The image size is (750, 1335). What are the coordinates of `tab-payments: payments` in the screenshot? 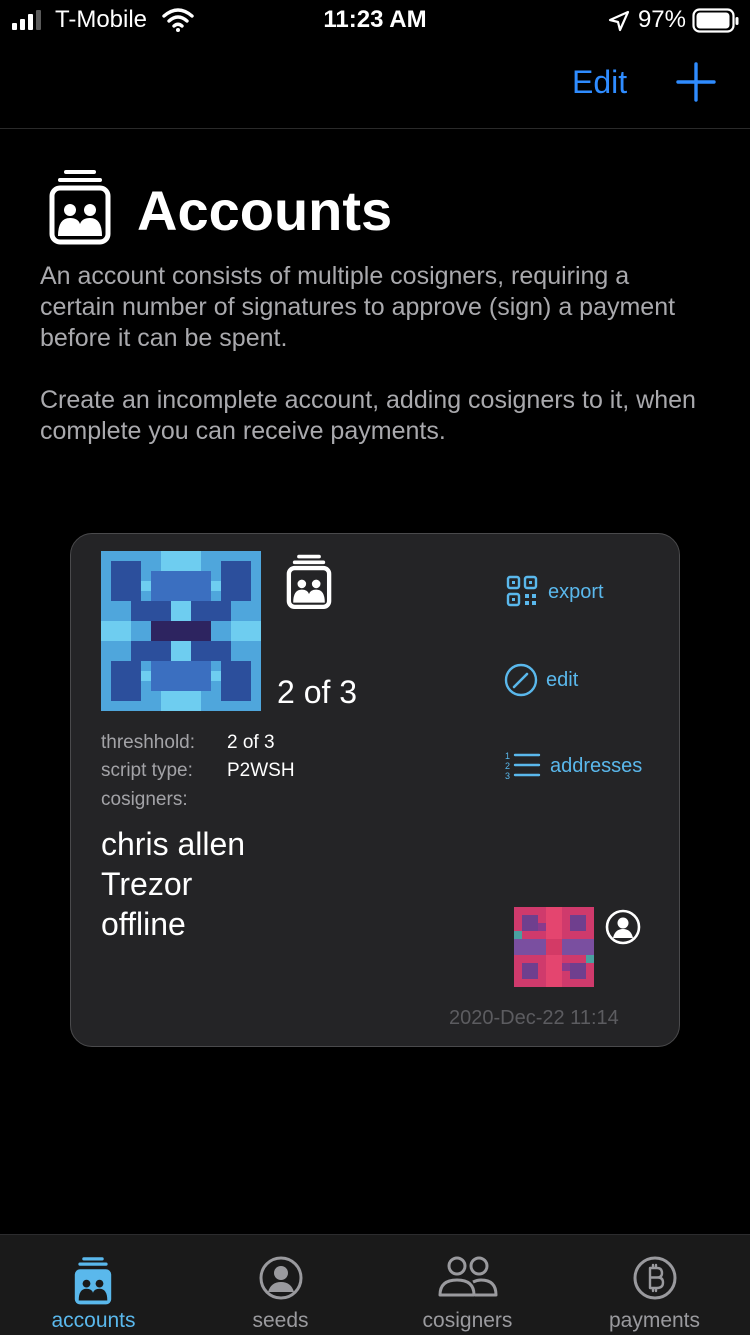 It's located at (654, 1285).